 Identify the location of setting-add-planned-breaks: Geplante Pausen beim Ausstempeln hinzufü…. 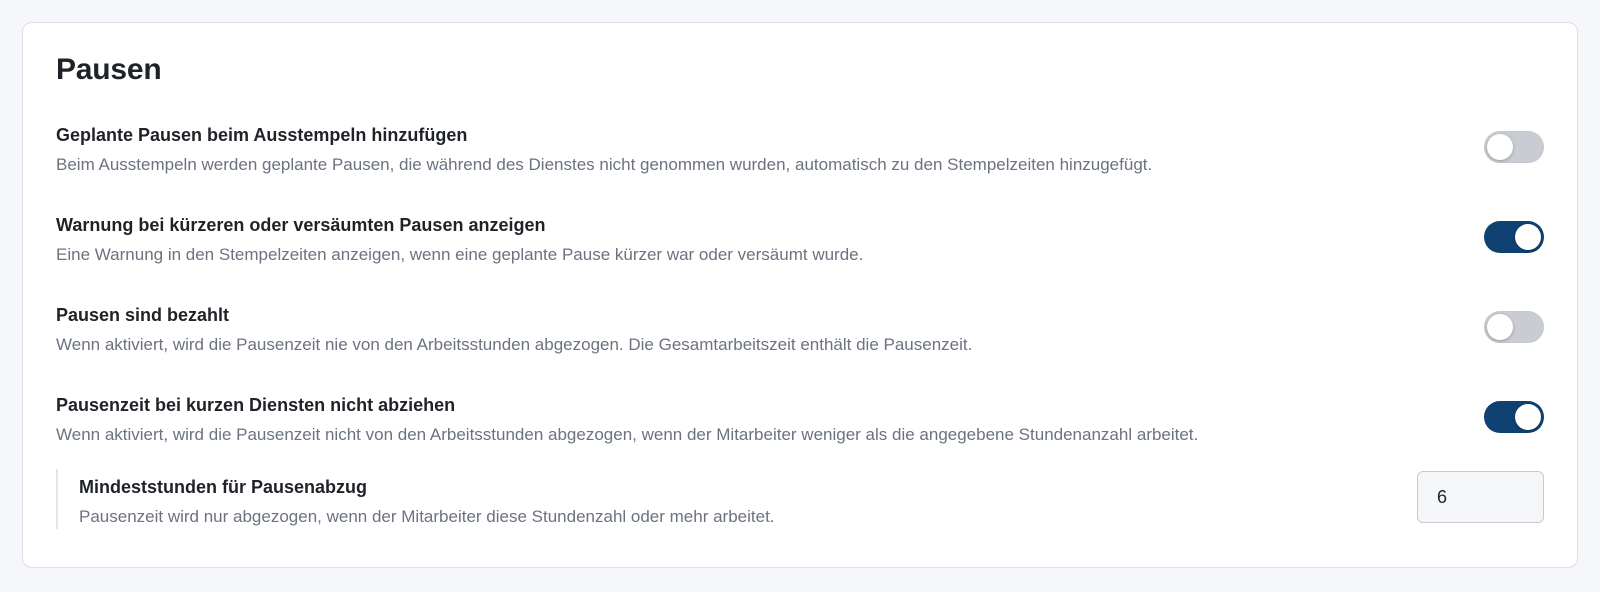
(800, 155).